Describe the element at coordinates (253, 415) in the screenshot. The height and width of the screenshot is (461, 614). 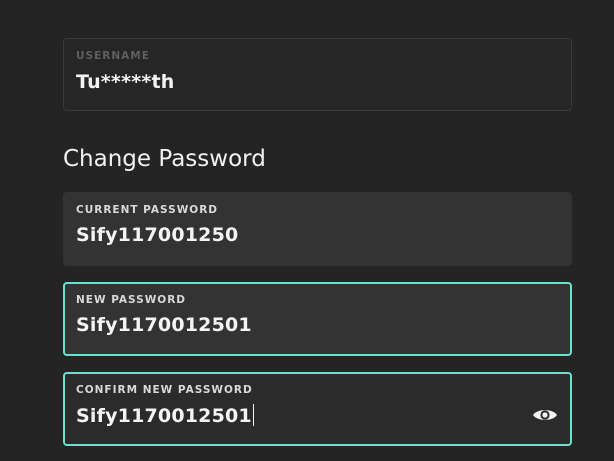
I see `text-cursor` at that location.